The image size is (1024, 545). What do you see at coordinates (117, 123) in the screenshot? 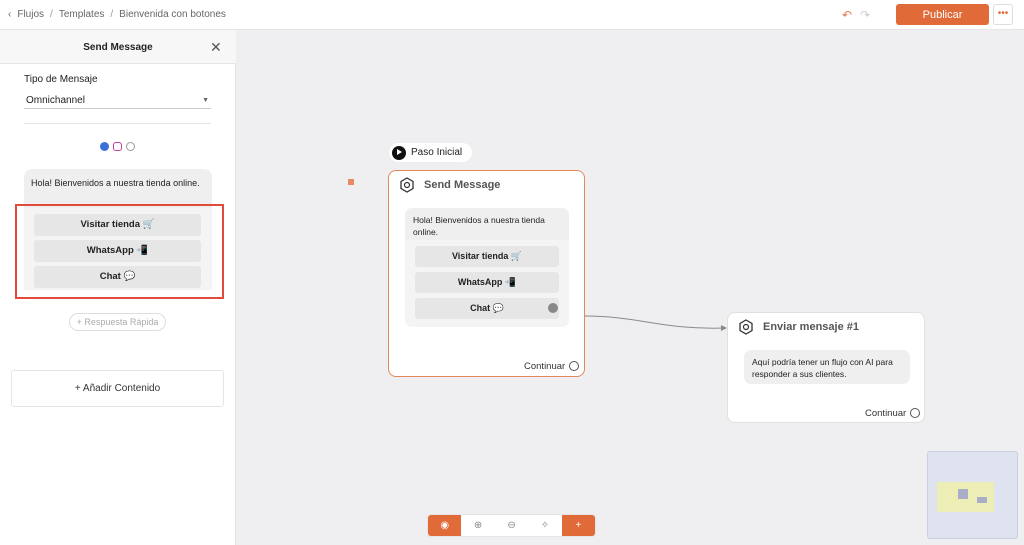
I see `divider` at bounding box center [117, 123].